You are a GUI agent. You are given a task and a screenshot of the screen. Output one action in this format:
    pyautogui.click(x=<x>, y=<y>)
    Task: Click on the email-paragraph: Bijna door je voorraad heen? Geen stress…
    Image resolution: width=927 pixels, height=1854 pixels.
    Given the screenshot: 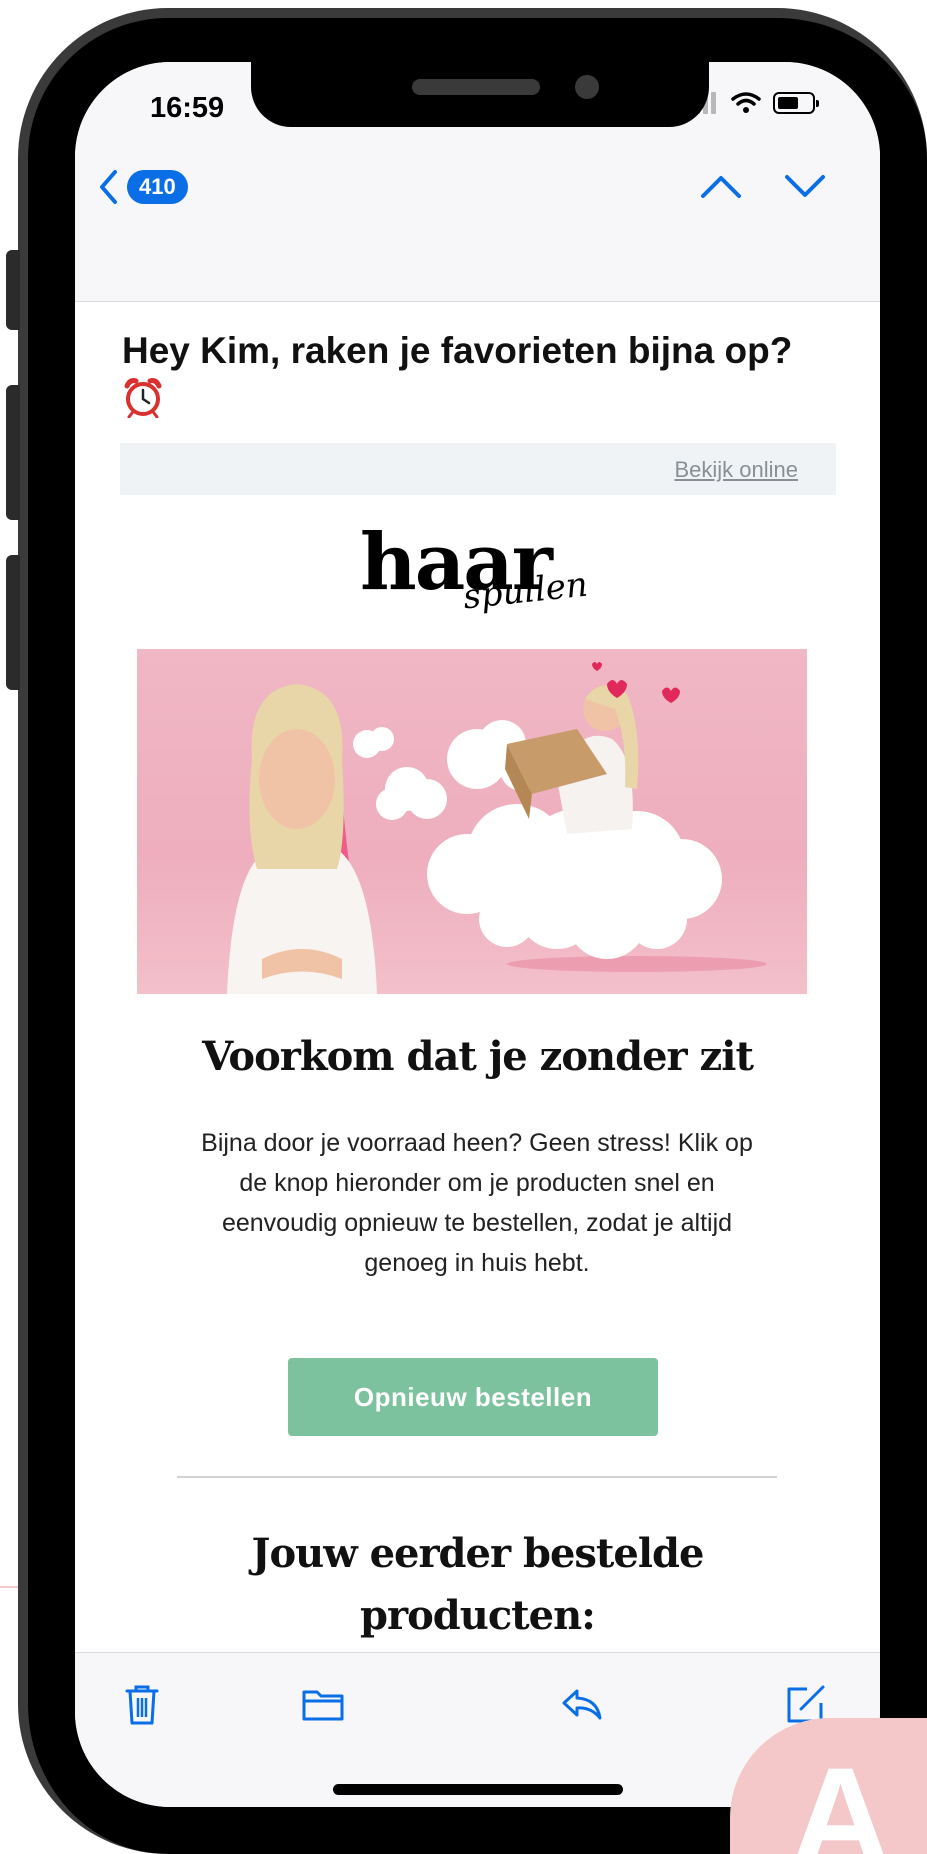 What is the action you would take?
    pyautogui.click(x=477, y=1203)
    